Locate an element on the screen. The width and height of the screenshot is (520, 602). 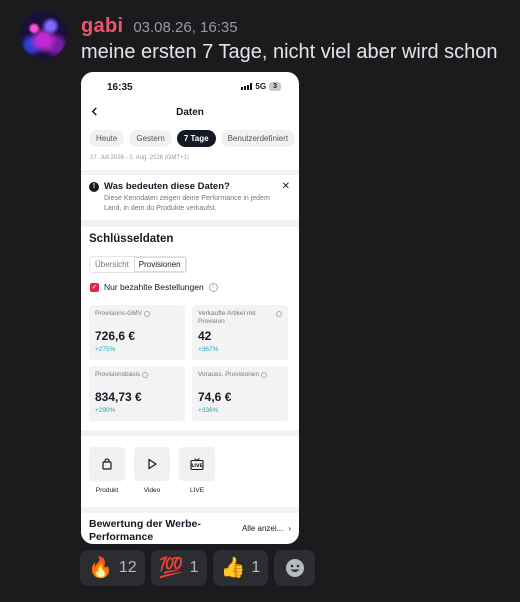
play-icon is located at coordinates (152, 464).